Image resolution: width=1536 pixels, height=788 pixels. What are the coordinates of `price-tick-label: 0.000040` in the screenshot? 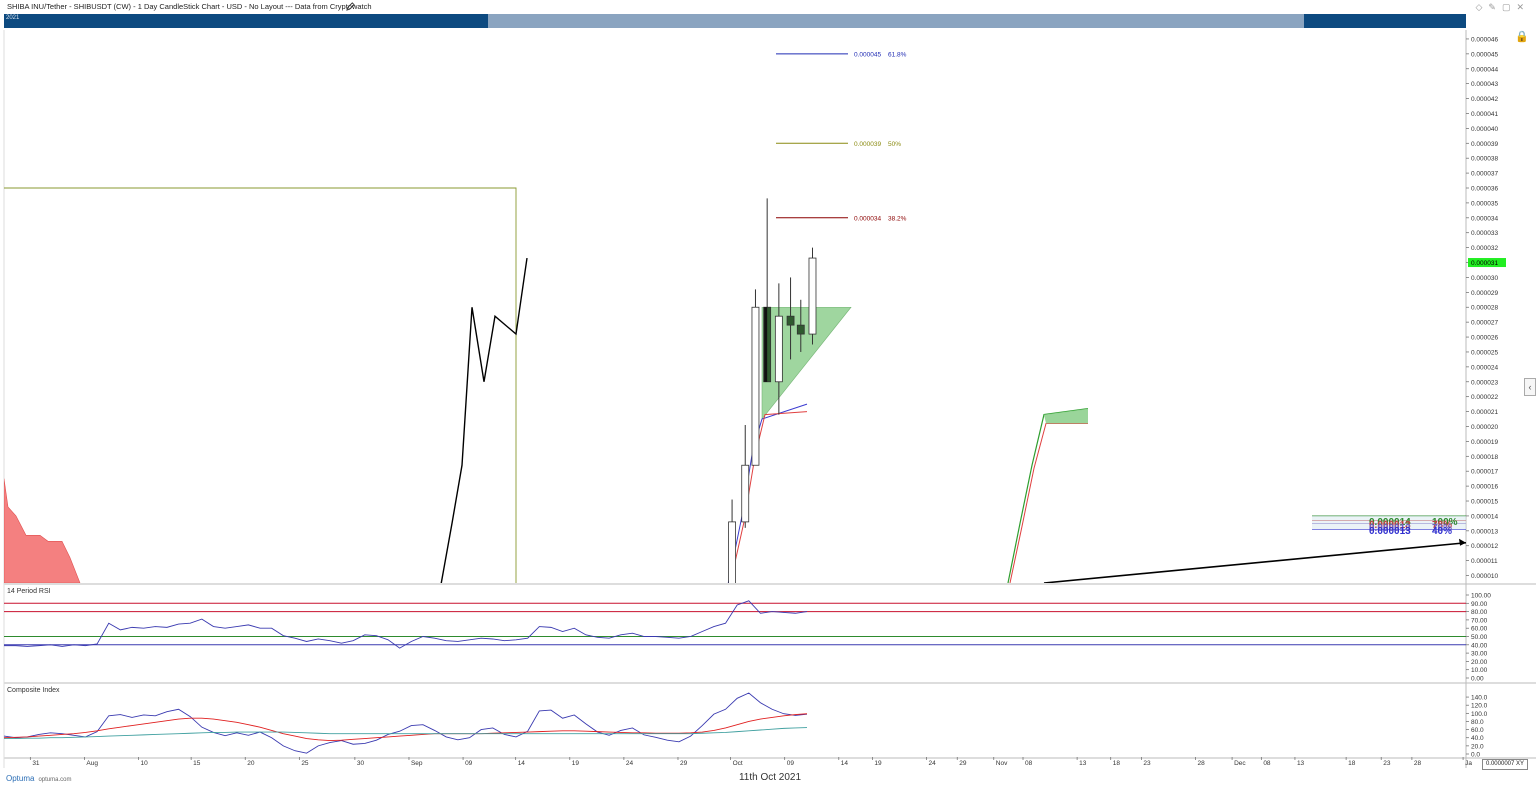 It's located at (1484, 129).